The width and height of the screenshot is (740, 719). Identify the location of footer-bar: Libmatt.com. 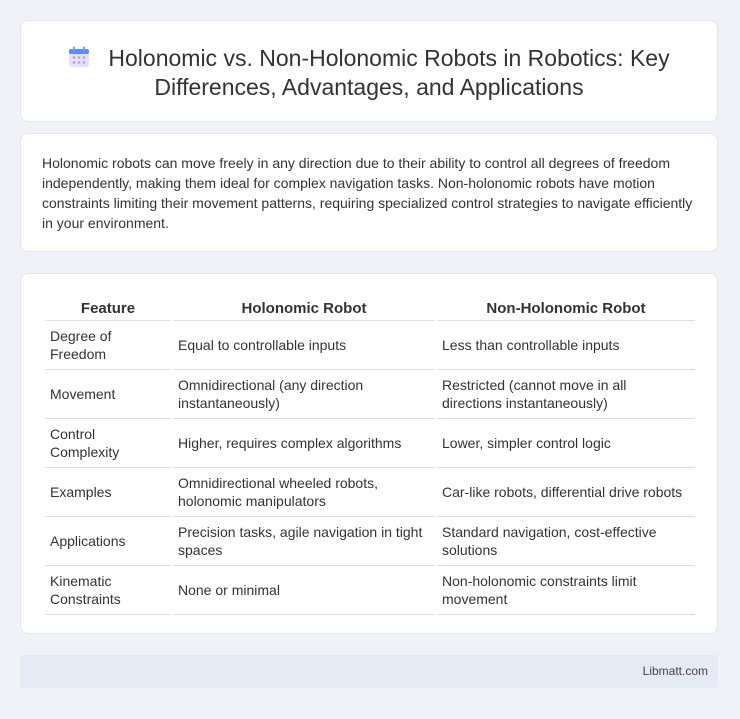
(369, 671).